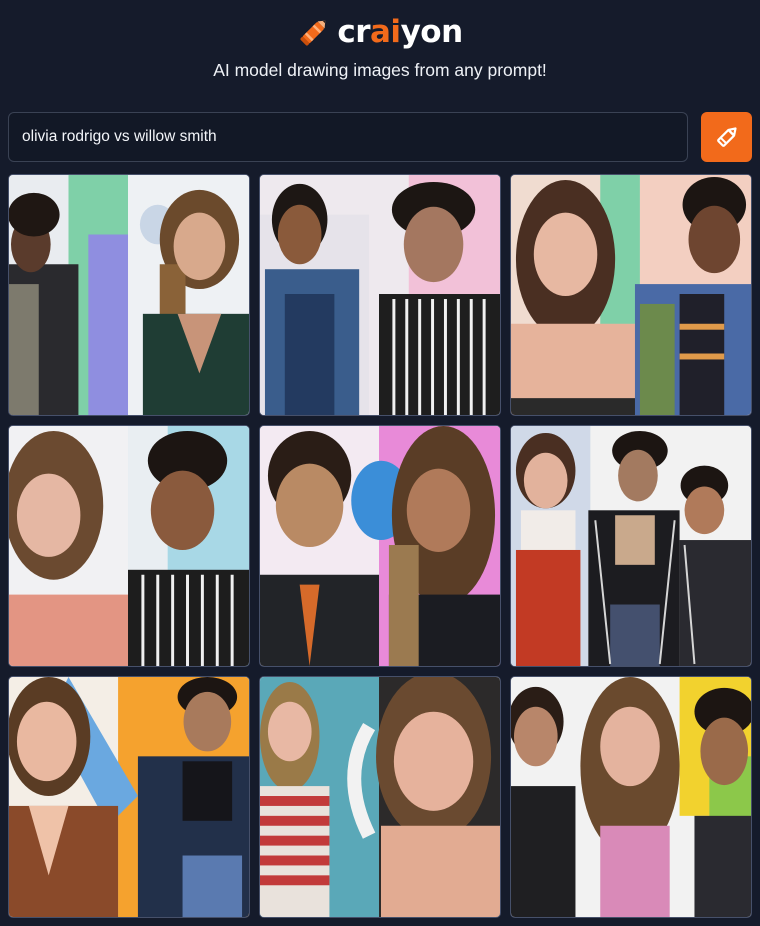  I want to click on brand-name-highlight: ai, so click(385, 31).